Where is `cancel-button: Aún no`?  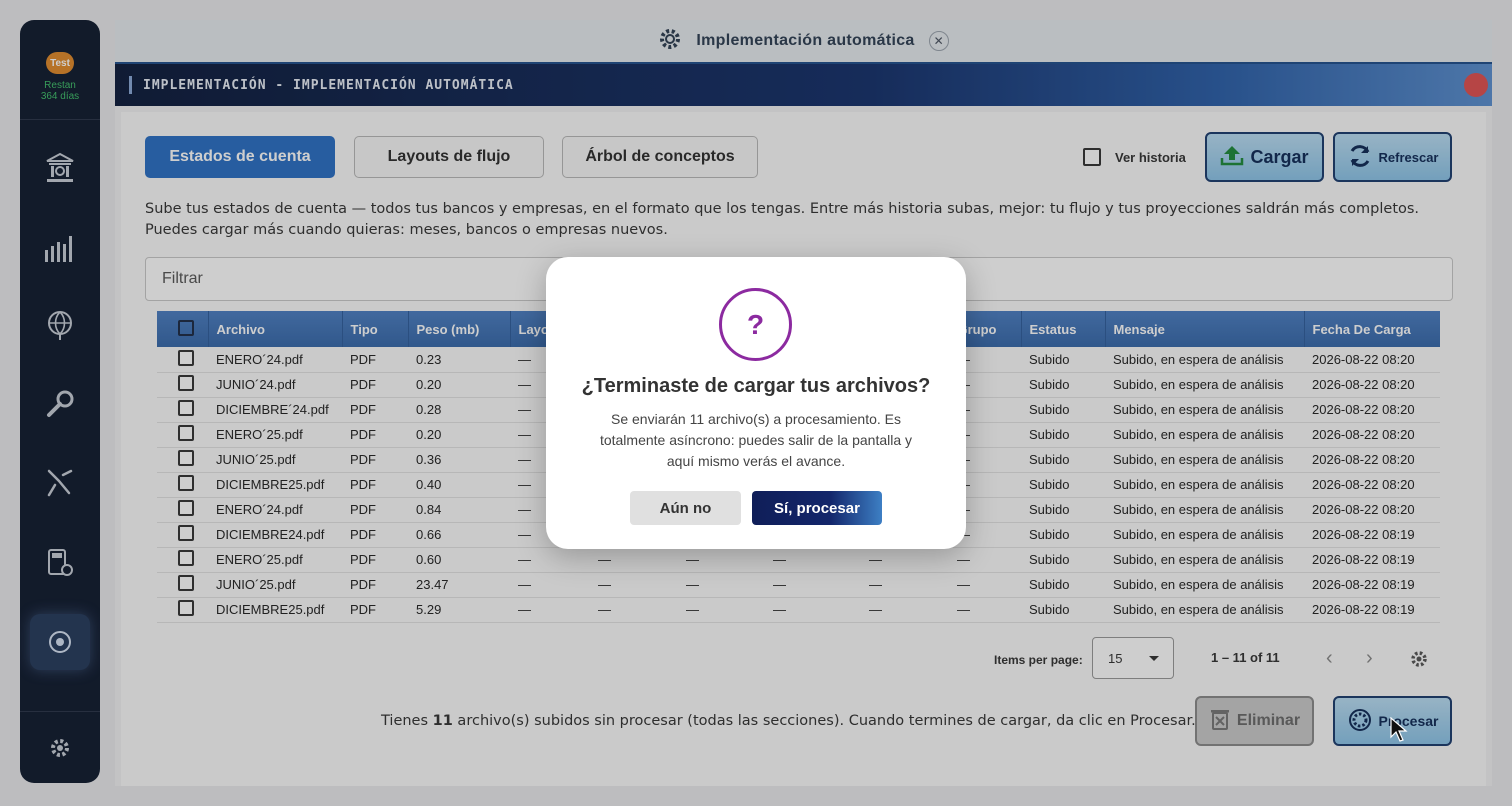
cancel-button: Aún no is located at coordinates (685, 508).